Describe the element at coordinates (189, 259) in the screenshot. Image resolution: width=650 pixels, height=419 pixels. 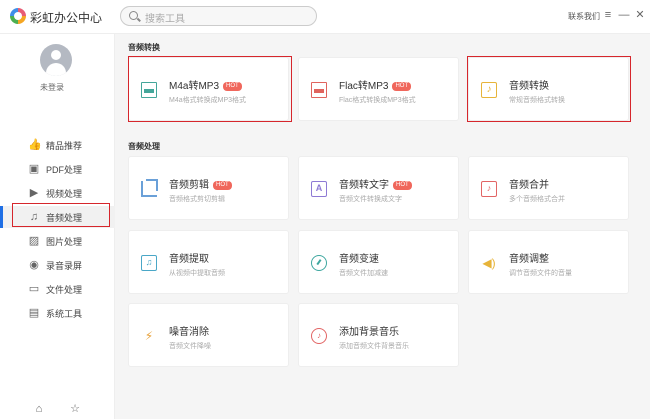
I see `card-title: 音频提取` at that location.